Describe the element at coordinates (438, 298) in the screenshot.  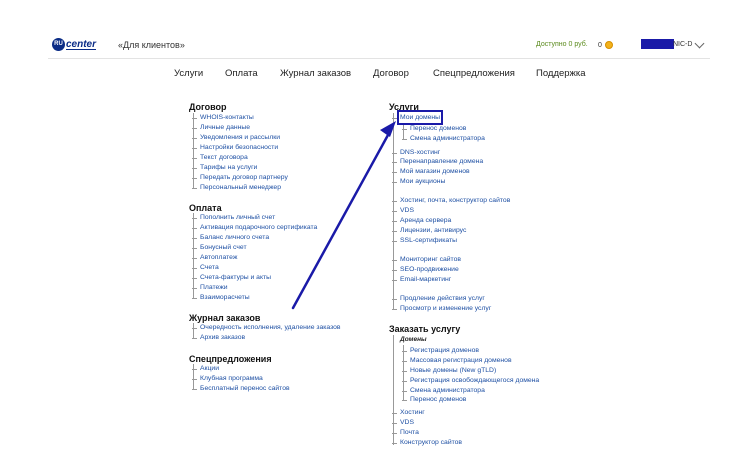
I see `link-renew-services: Продление действия услуг` at that location.